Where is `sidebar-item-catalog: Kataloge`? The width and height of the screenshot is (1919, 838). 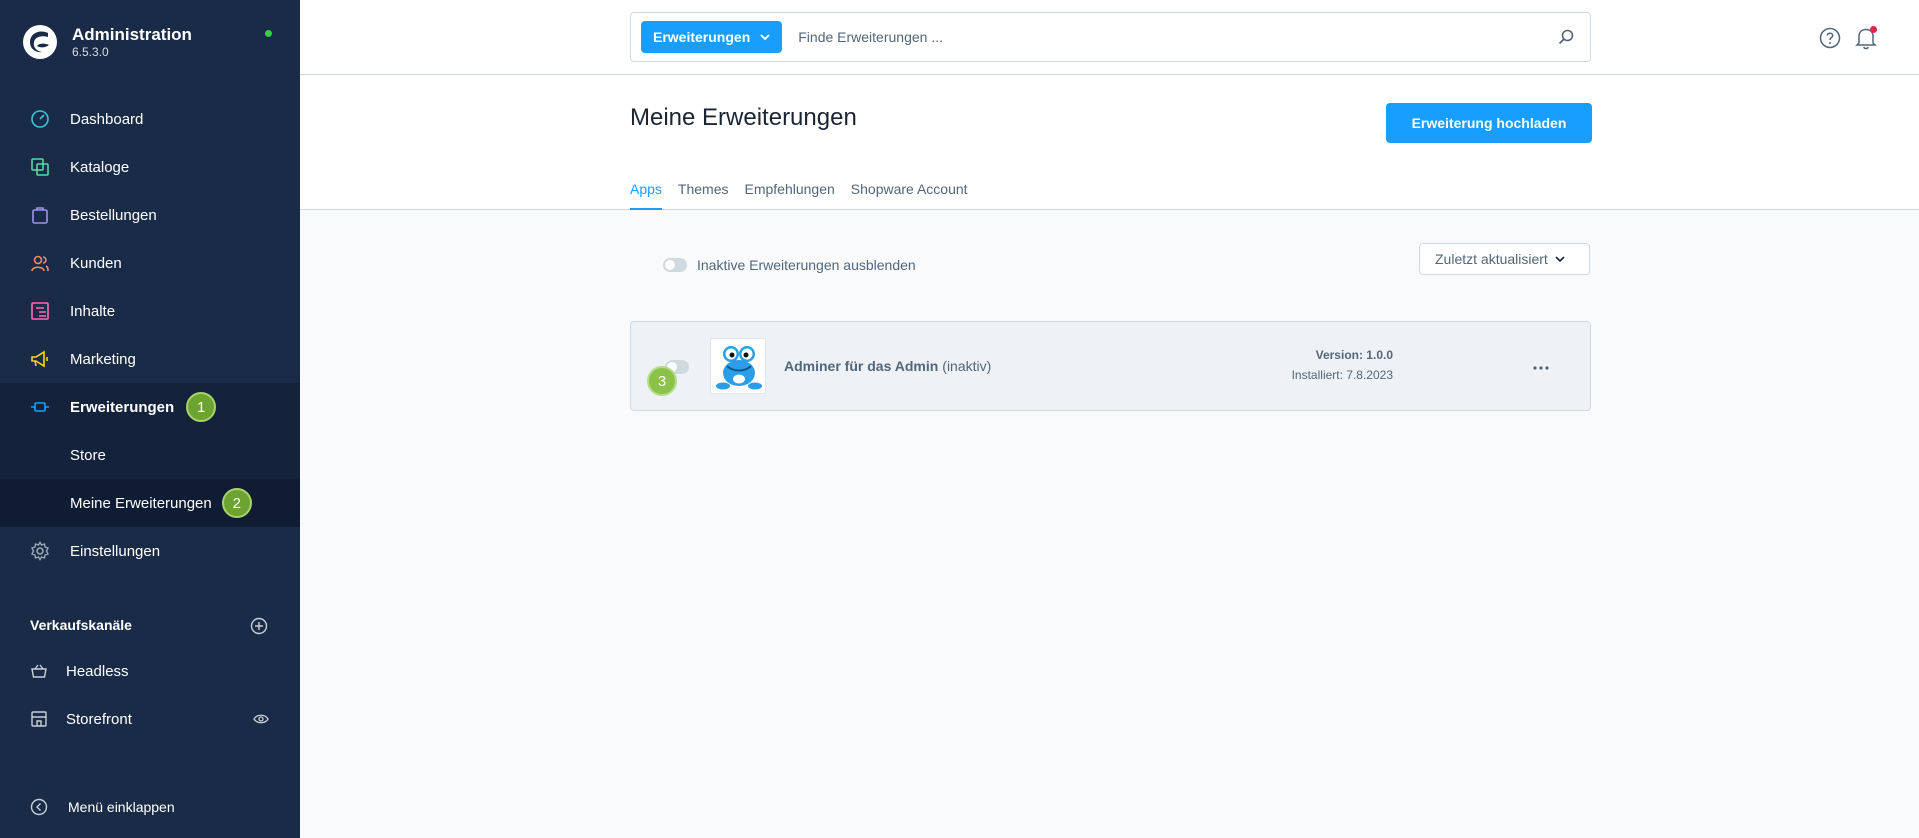
sidebar-item-catalog: Kataloge is located at coordinates (150, 167).